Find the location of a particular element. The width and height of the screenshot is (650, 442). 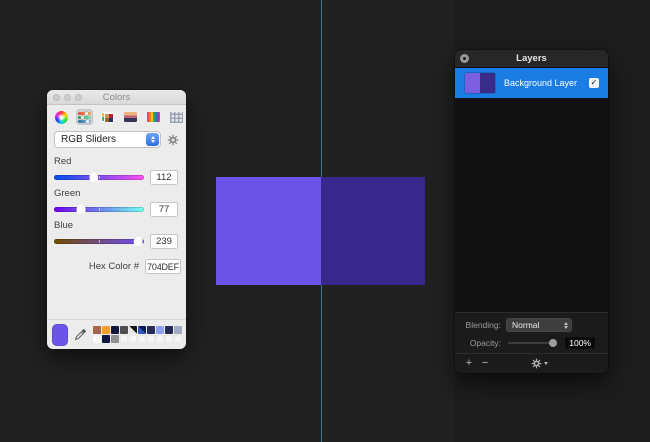

canvas-rectangle is located at coordinates (320, 231).